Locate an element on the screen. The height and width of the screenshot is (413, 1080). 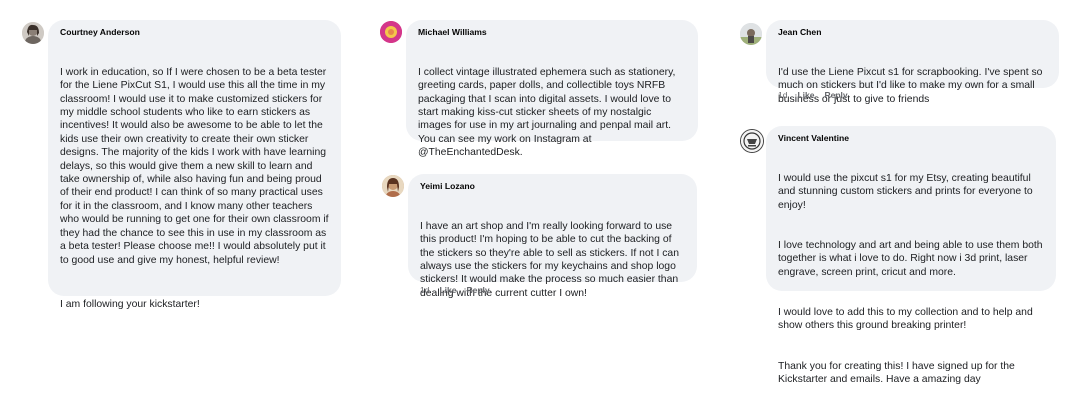
user-logo-icon is located at coordinates (752, 141).